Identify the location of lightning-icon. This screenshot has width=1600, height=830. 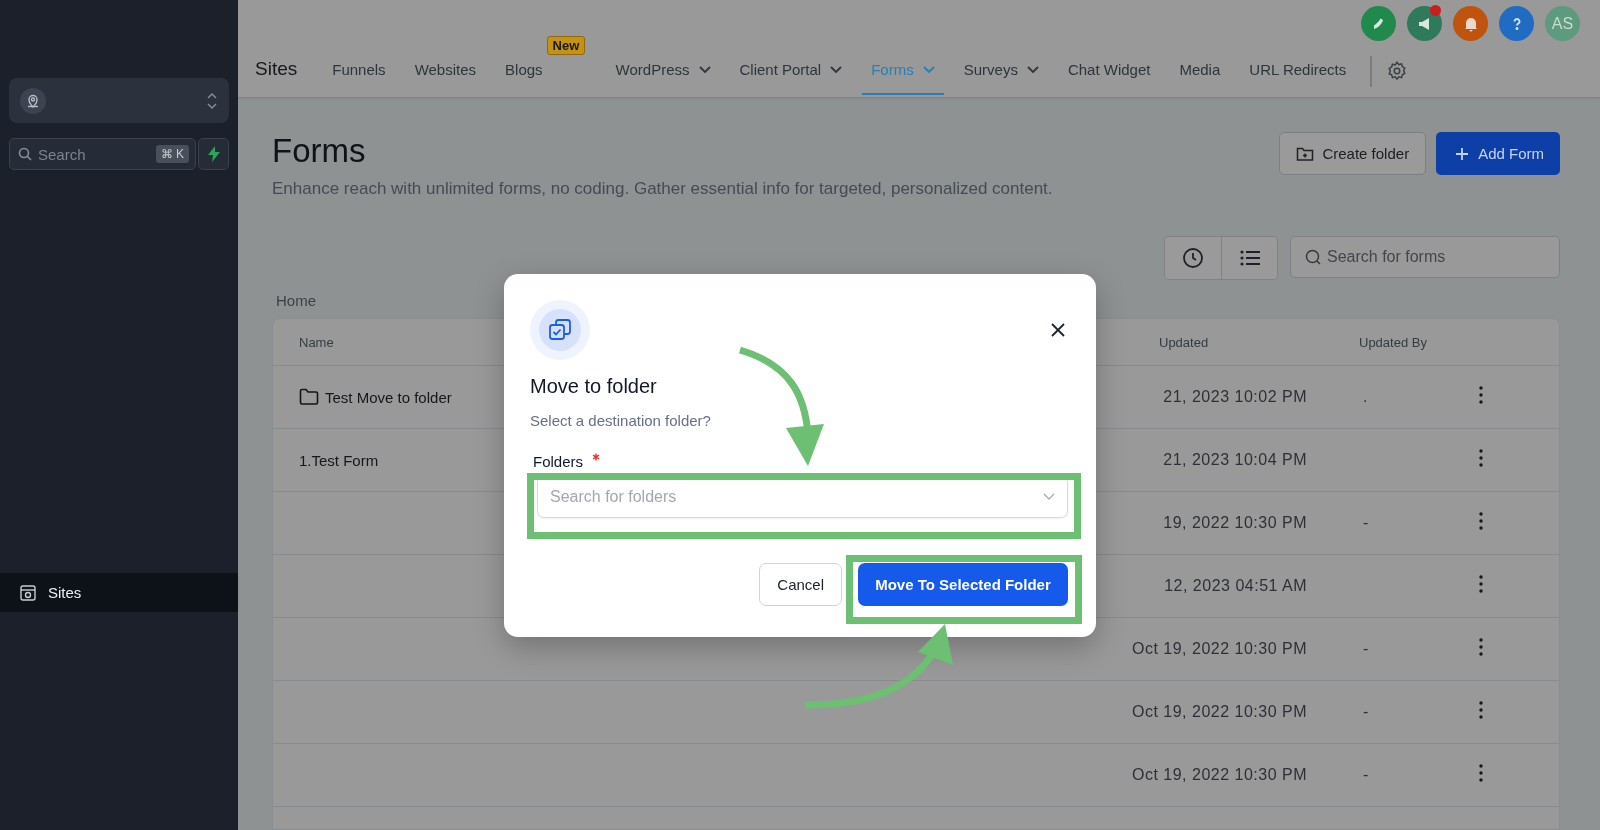
(213, 154).